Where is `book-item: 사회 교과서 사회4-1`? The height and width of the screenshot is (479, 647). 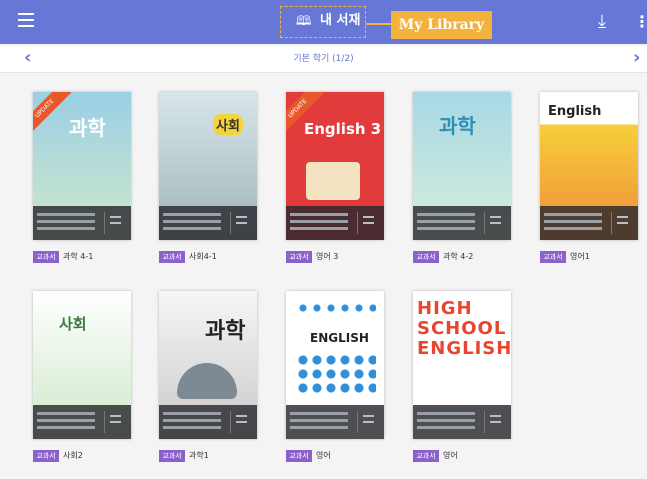 book-item: 사회 교과서 사회4-1 is located at coordinates (208, 177).